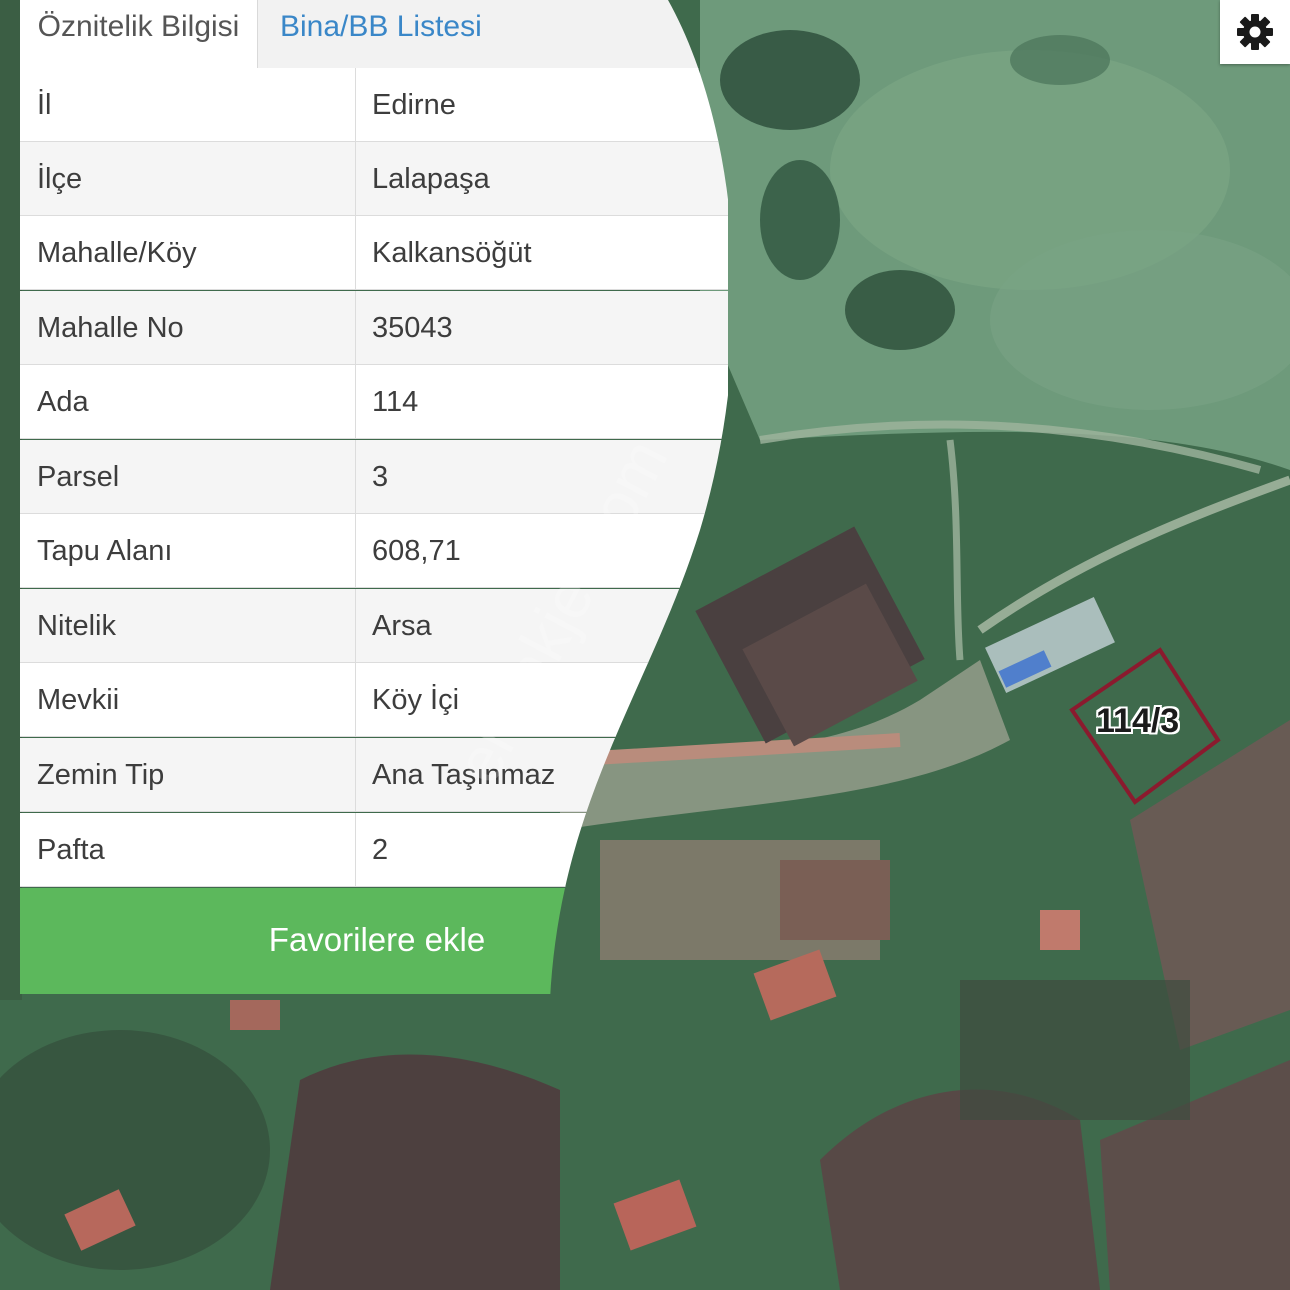  Describe the element at coordinates (380, 477) in the screenshot. I see `row-value: 3` at that location.